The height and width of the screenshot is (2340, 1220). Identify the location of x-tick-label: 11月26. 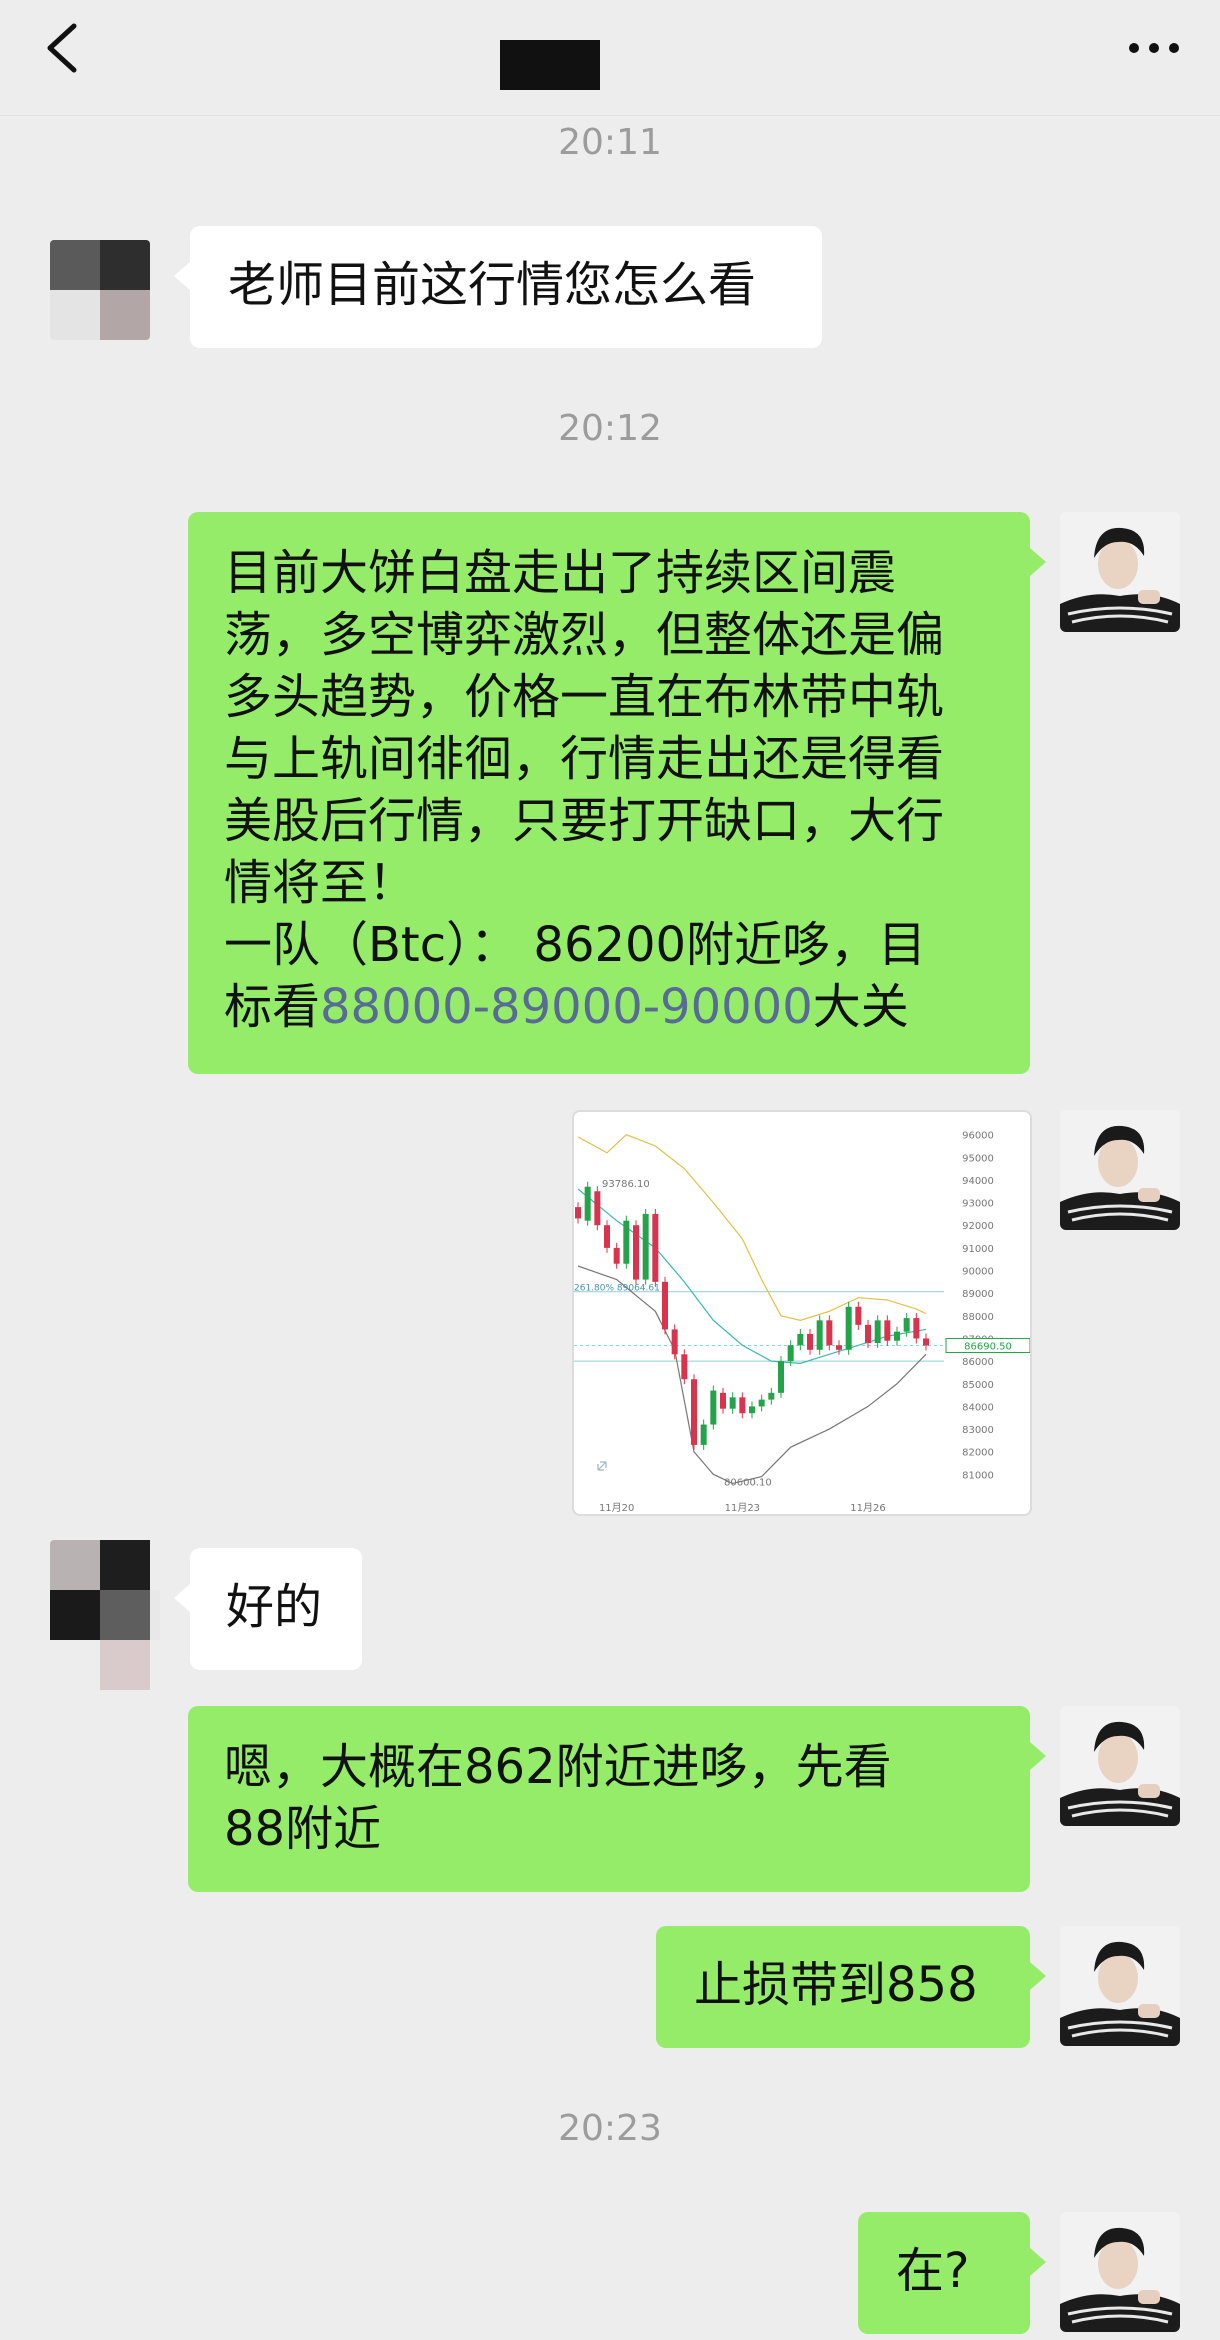
(867, 1508).